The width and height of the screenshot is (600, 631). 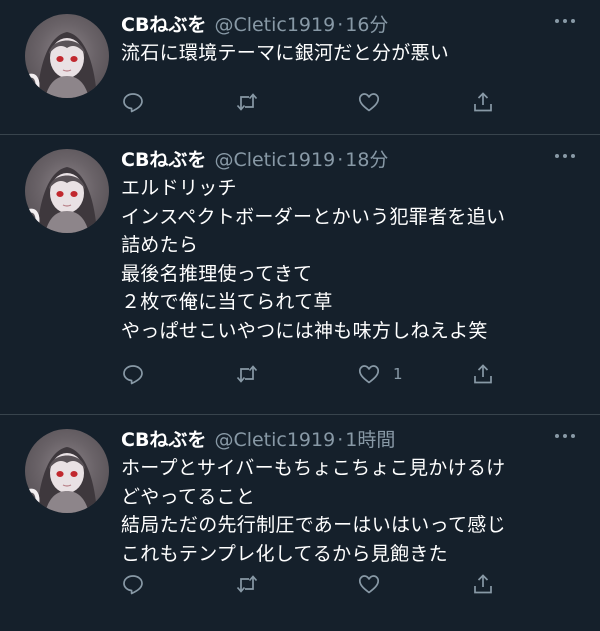 I want to click on tweet-header: CBねぶを @Cletic1919 · 18分, so click(x=348, y=158).